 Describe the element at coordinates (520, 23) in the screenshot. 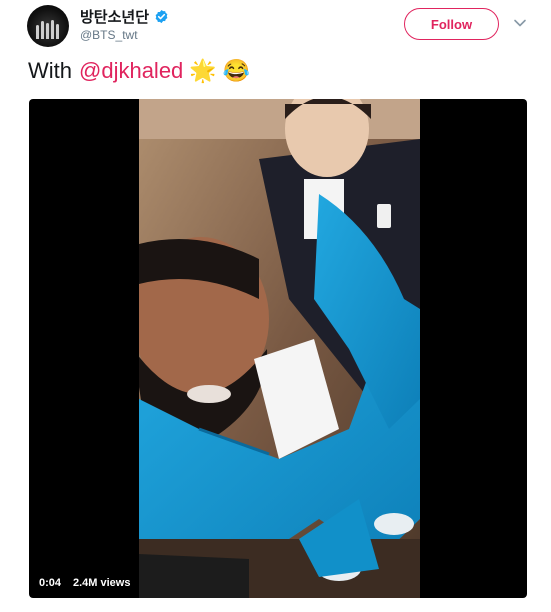

I see `chevron-down-icon` at that location.